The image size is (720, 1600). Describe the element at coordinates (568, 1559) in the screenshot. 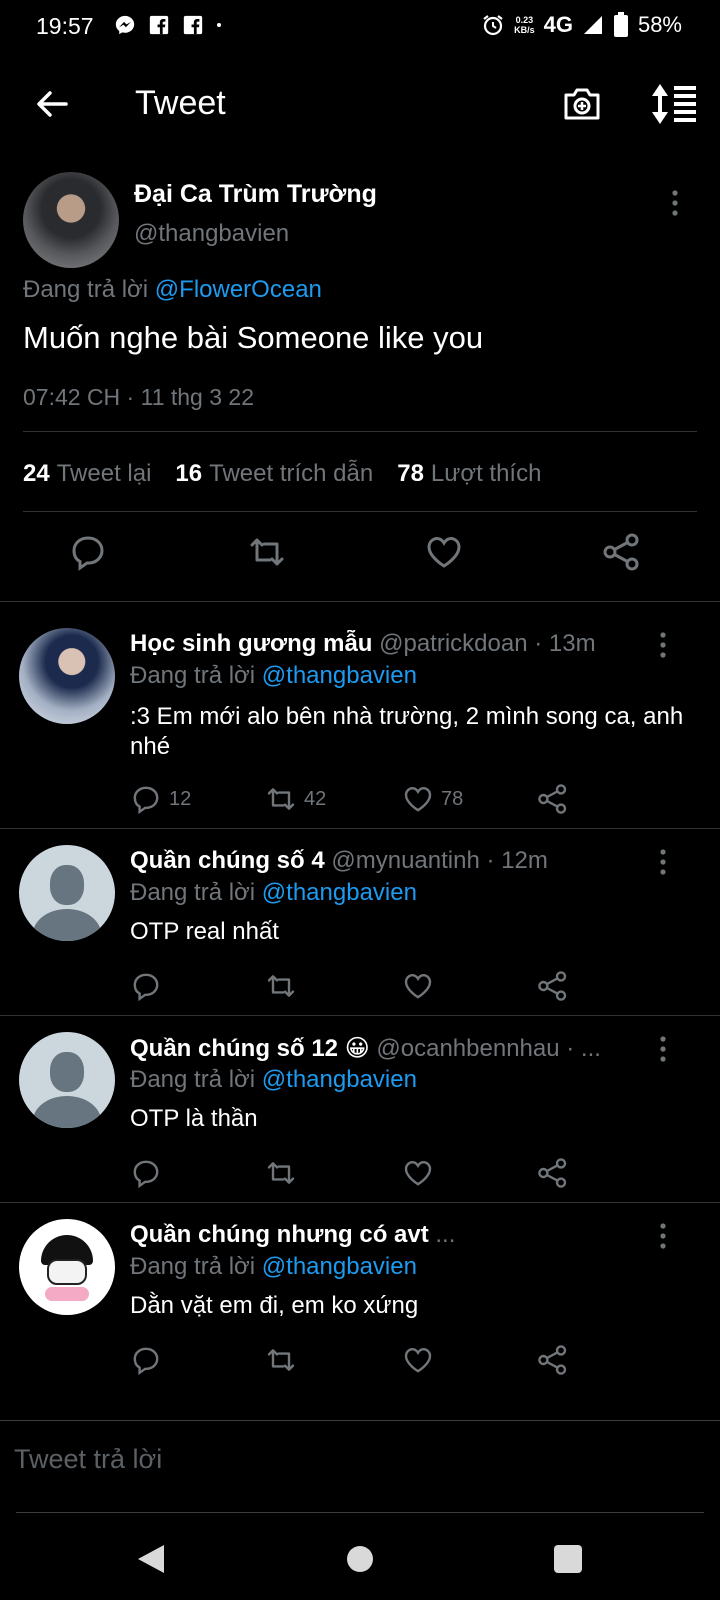

I see `nav-recents-icon` at that location.